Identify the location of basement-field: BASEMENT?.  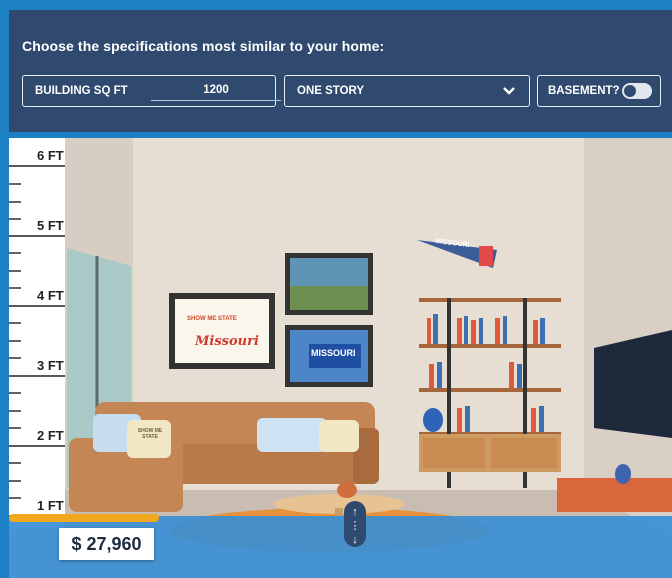
(599, 91).